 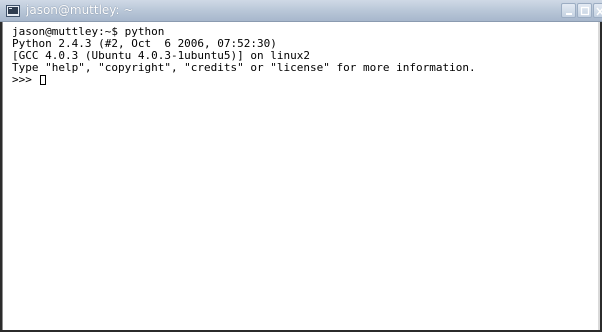 I want to click on text-cursor, so click(x=42, y=80).